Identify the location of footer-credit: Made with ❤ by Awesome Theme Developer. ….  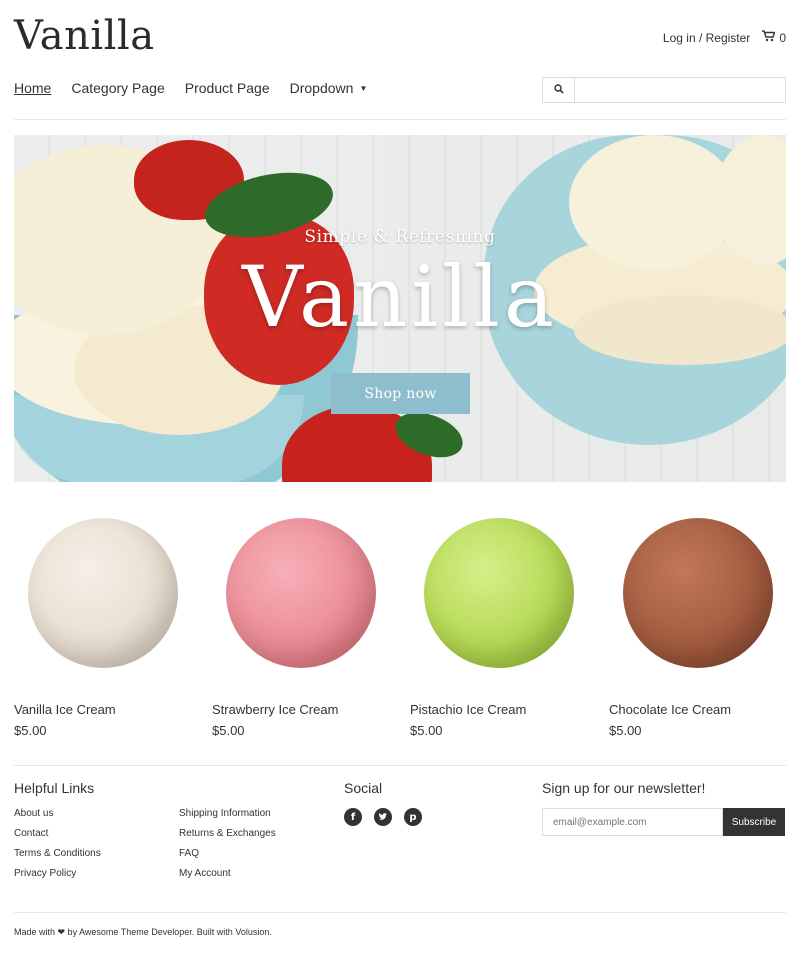
(143, 932).